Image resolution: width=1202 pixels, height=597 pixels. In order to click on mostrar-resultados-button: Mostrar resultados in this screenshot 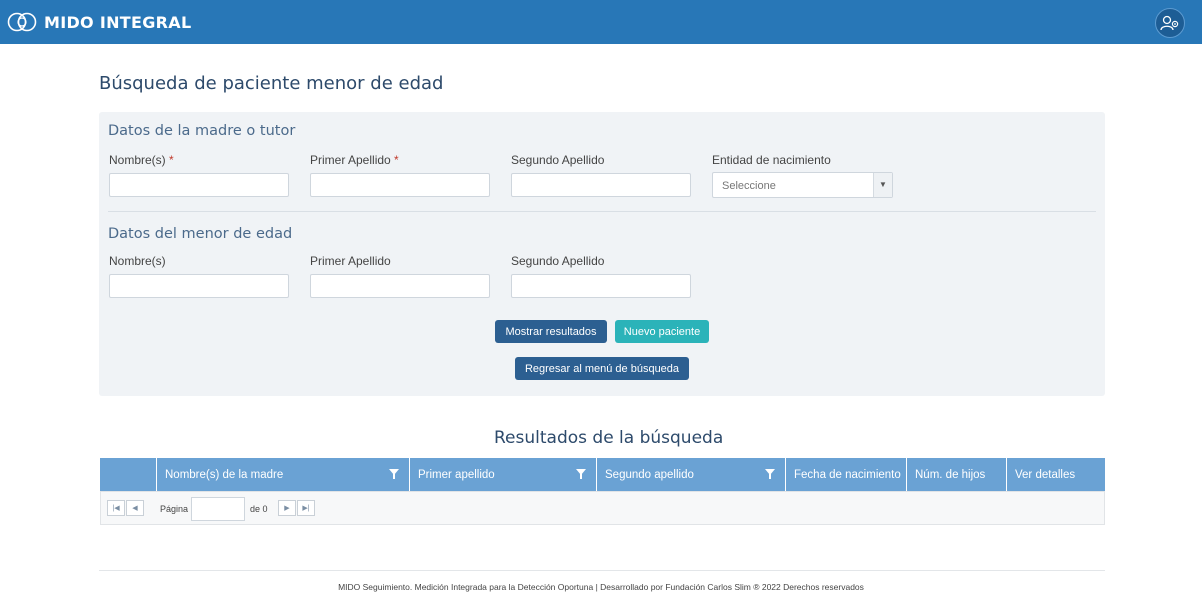, I will do `click(551, 331)`.